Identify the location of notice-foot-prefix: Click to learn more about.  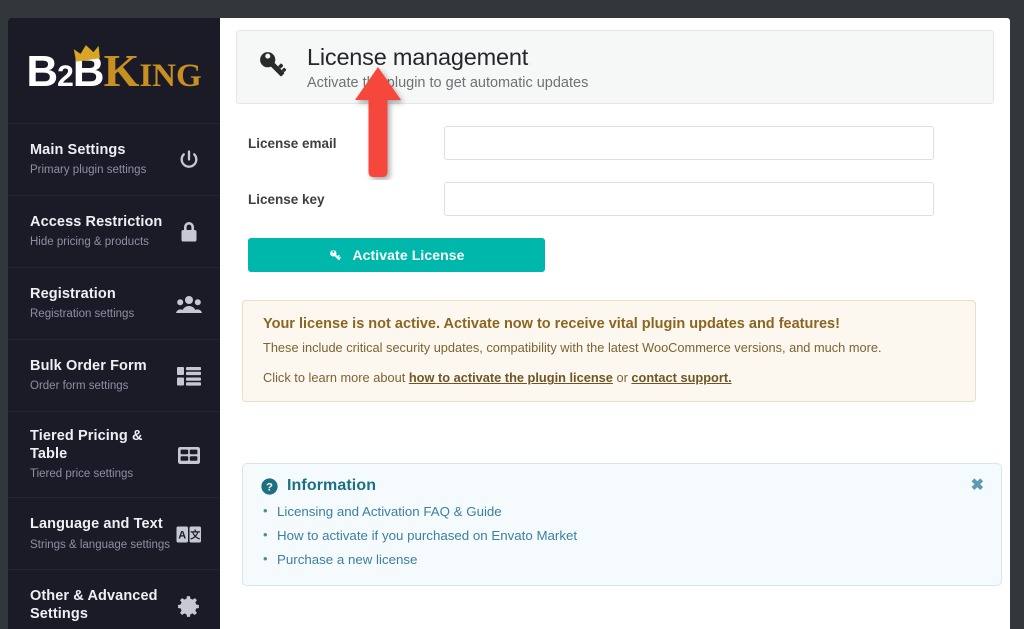
(336, 378).